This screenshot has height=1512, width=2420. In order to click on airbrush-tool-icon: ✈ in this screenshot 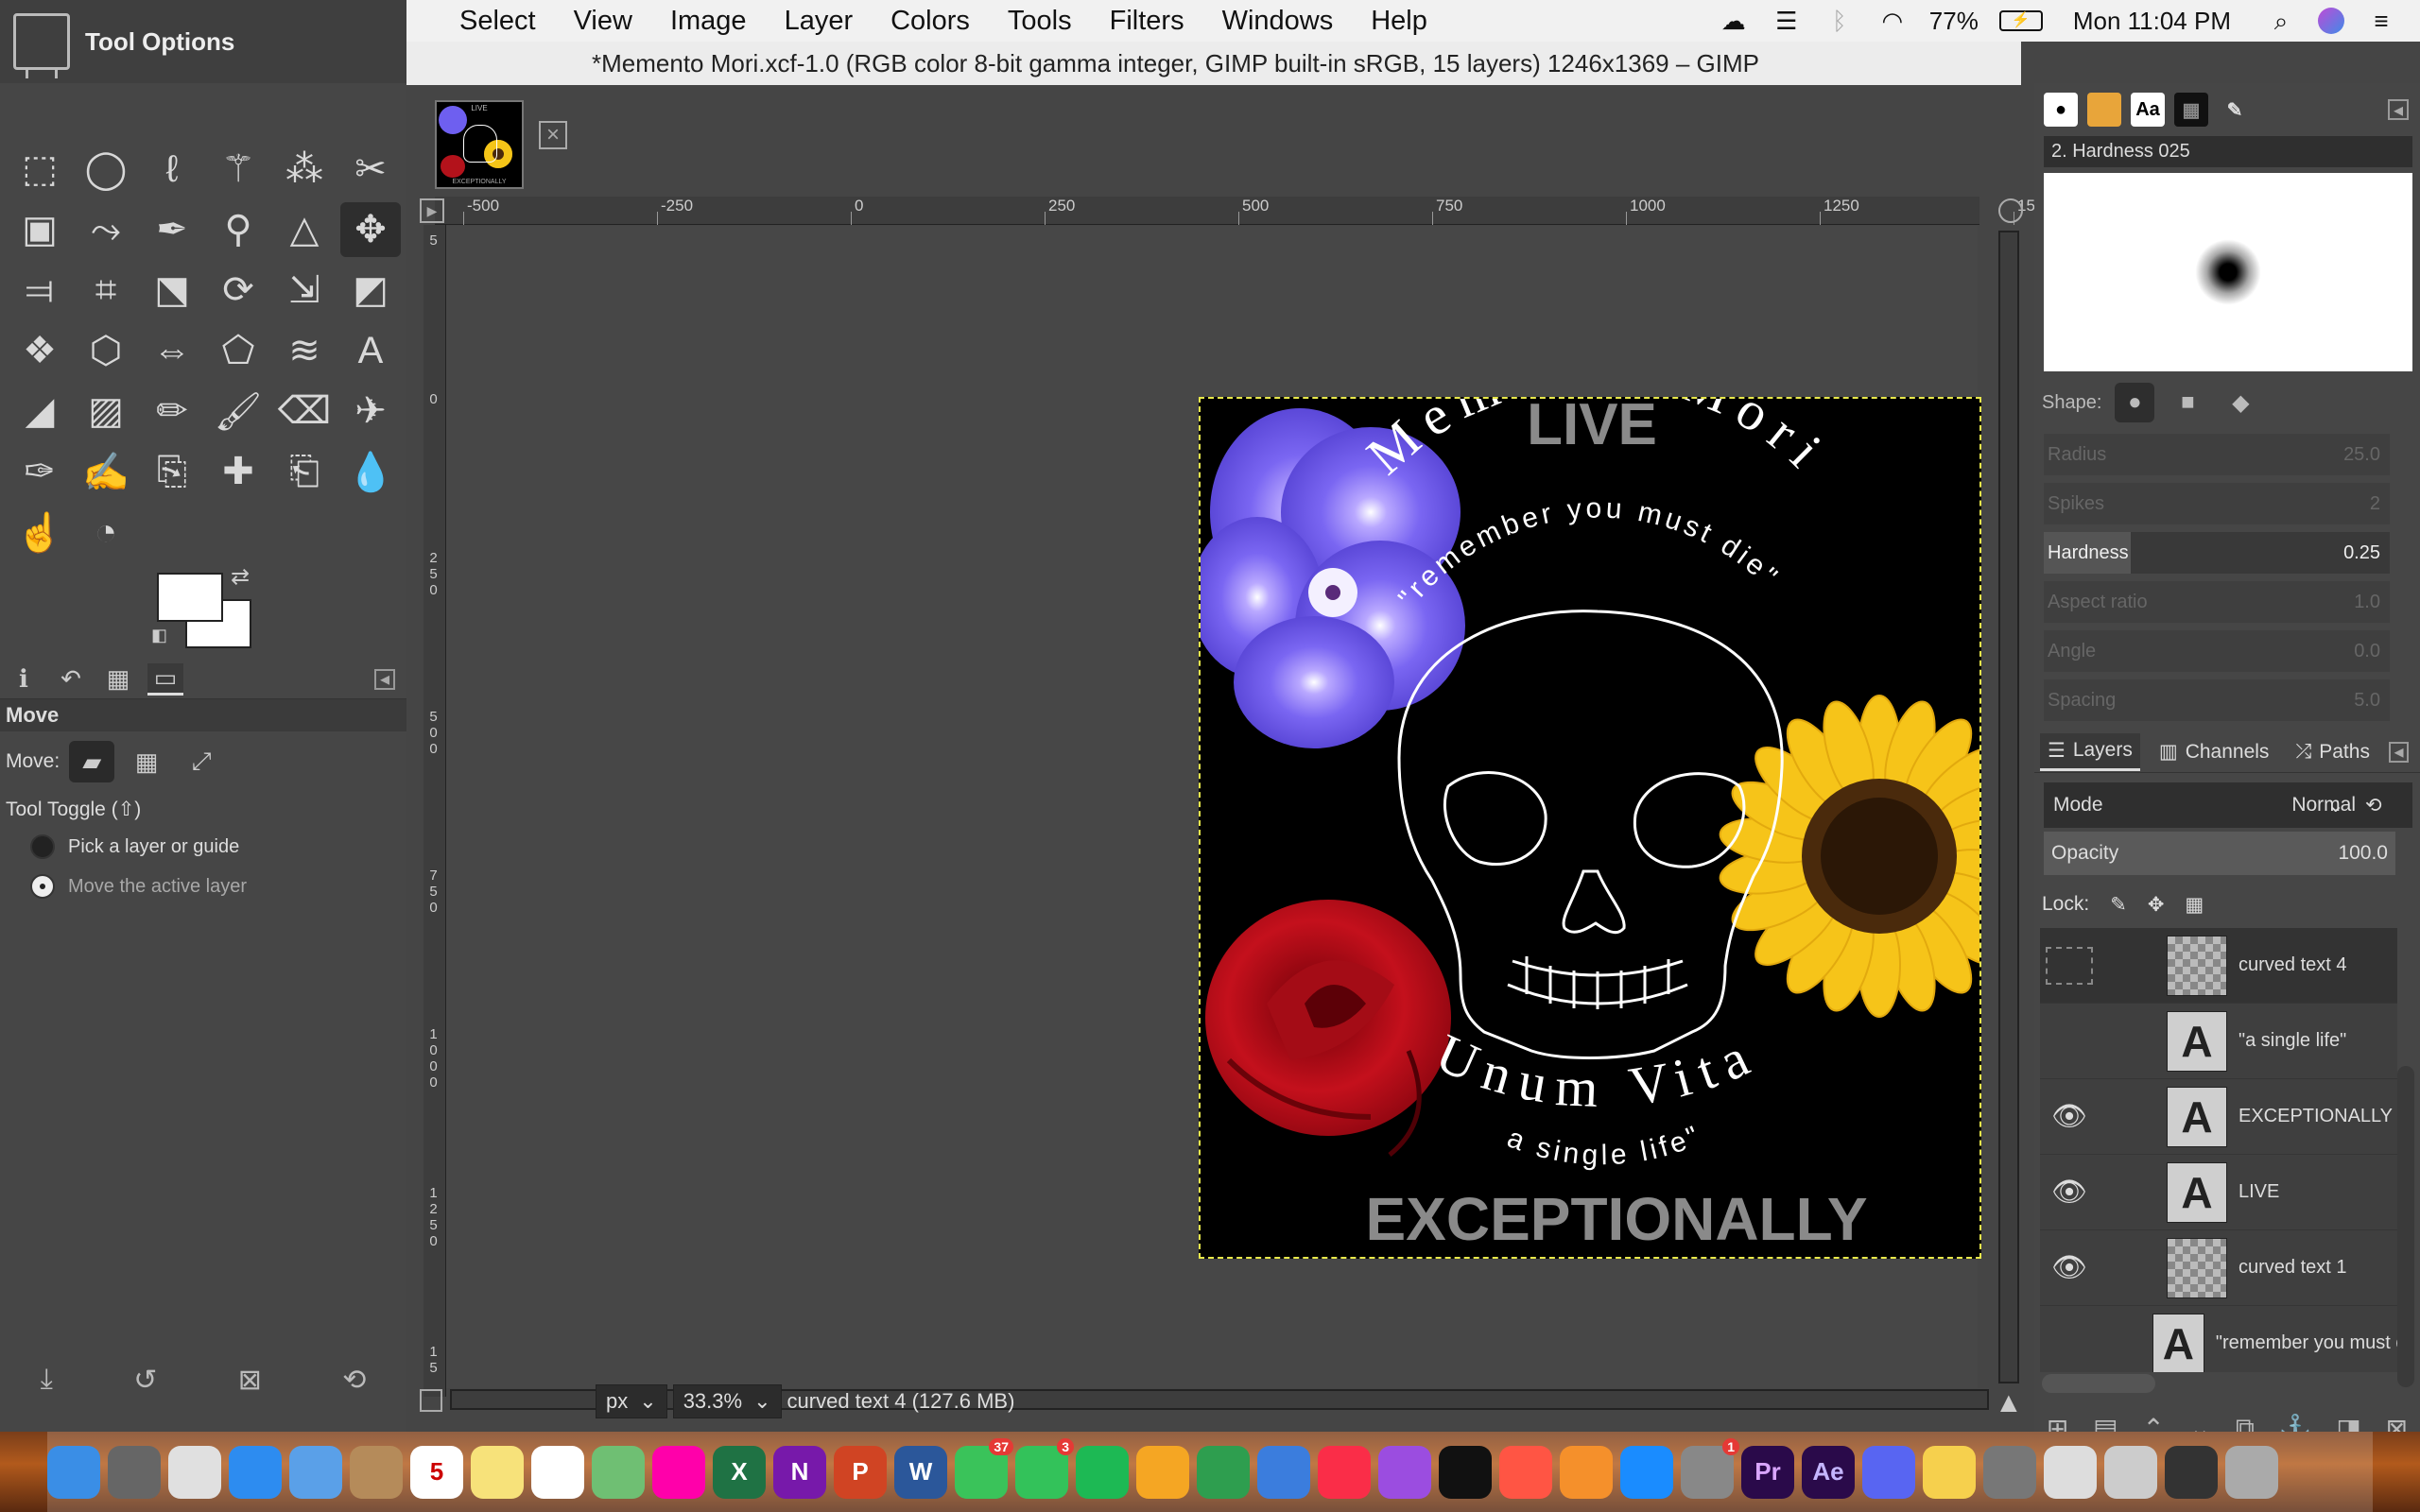, I will do `click(370, 411)`.